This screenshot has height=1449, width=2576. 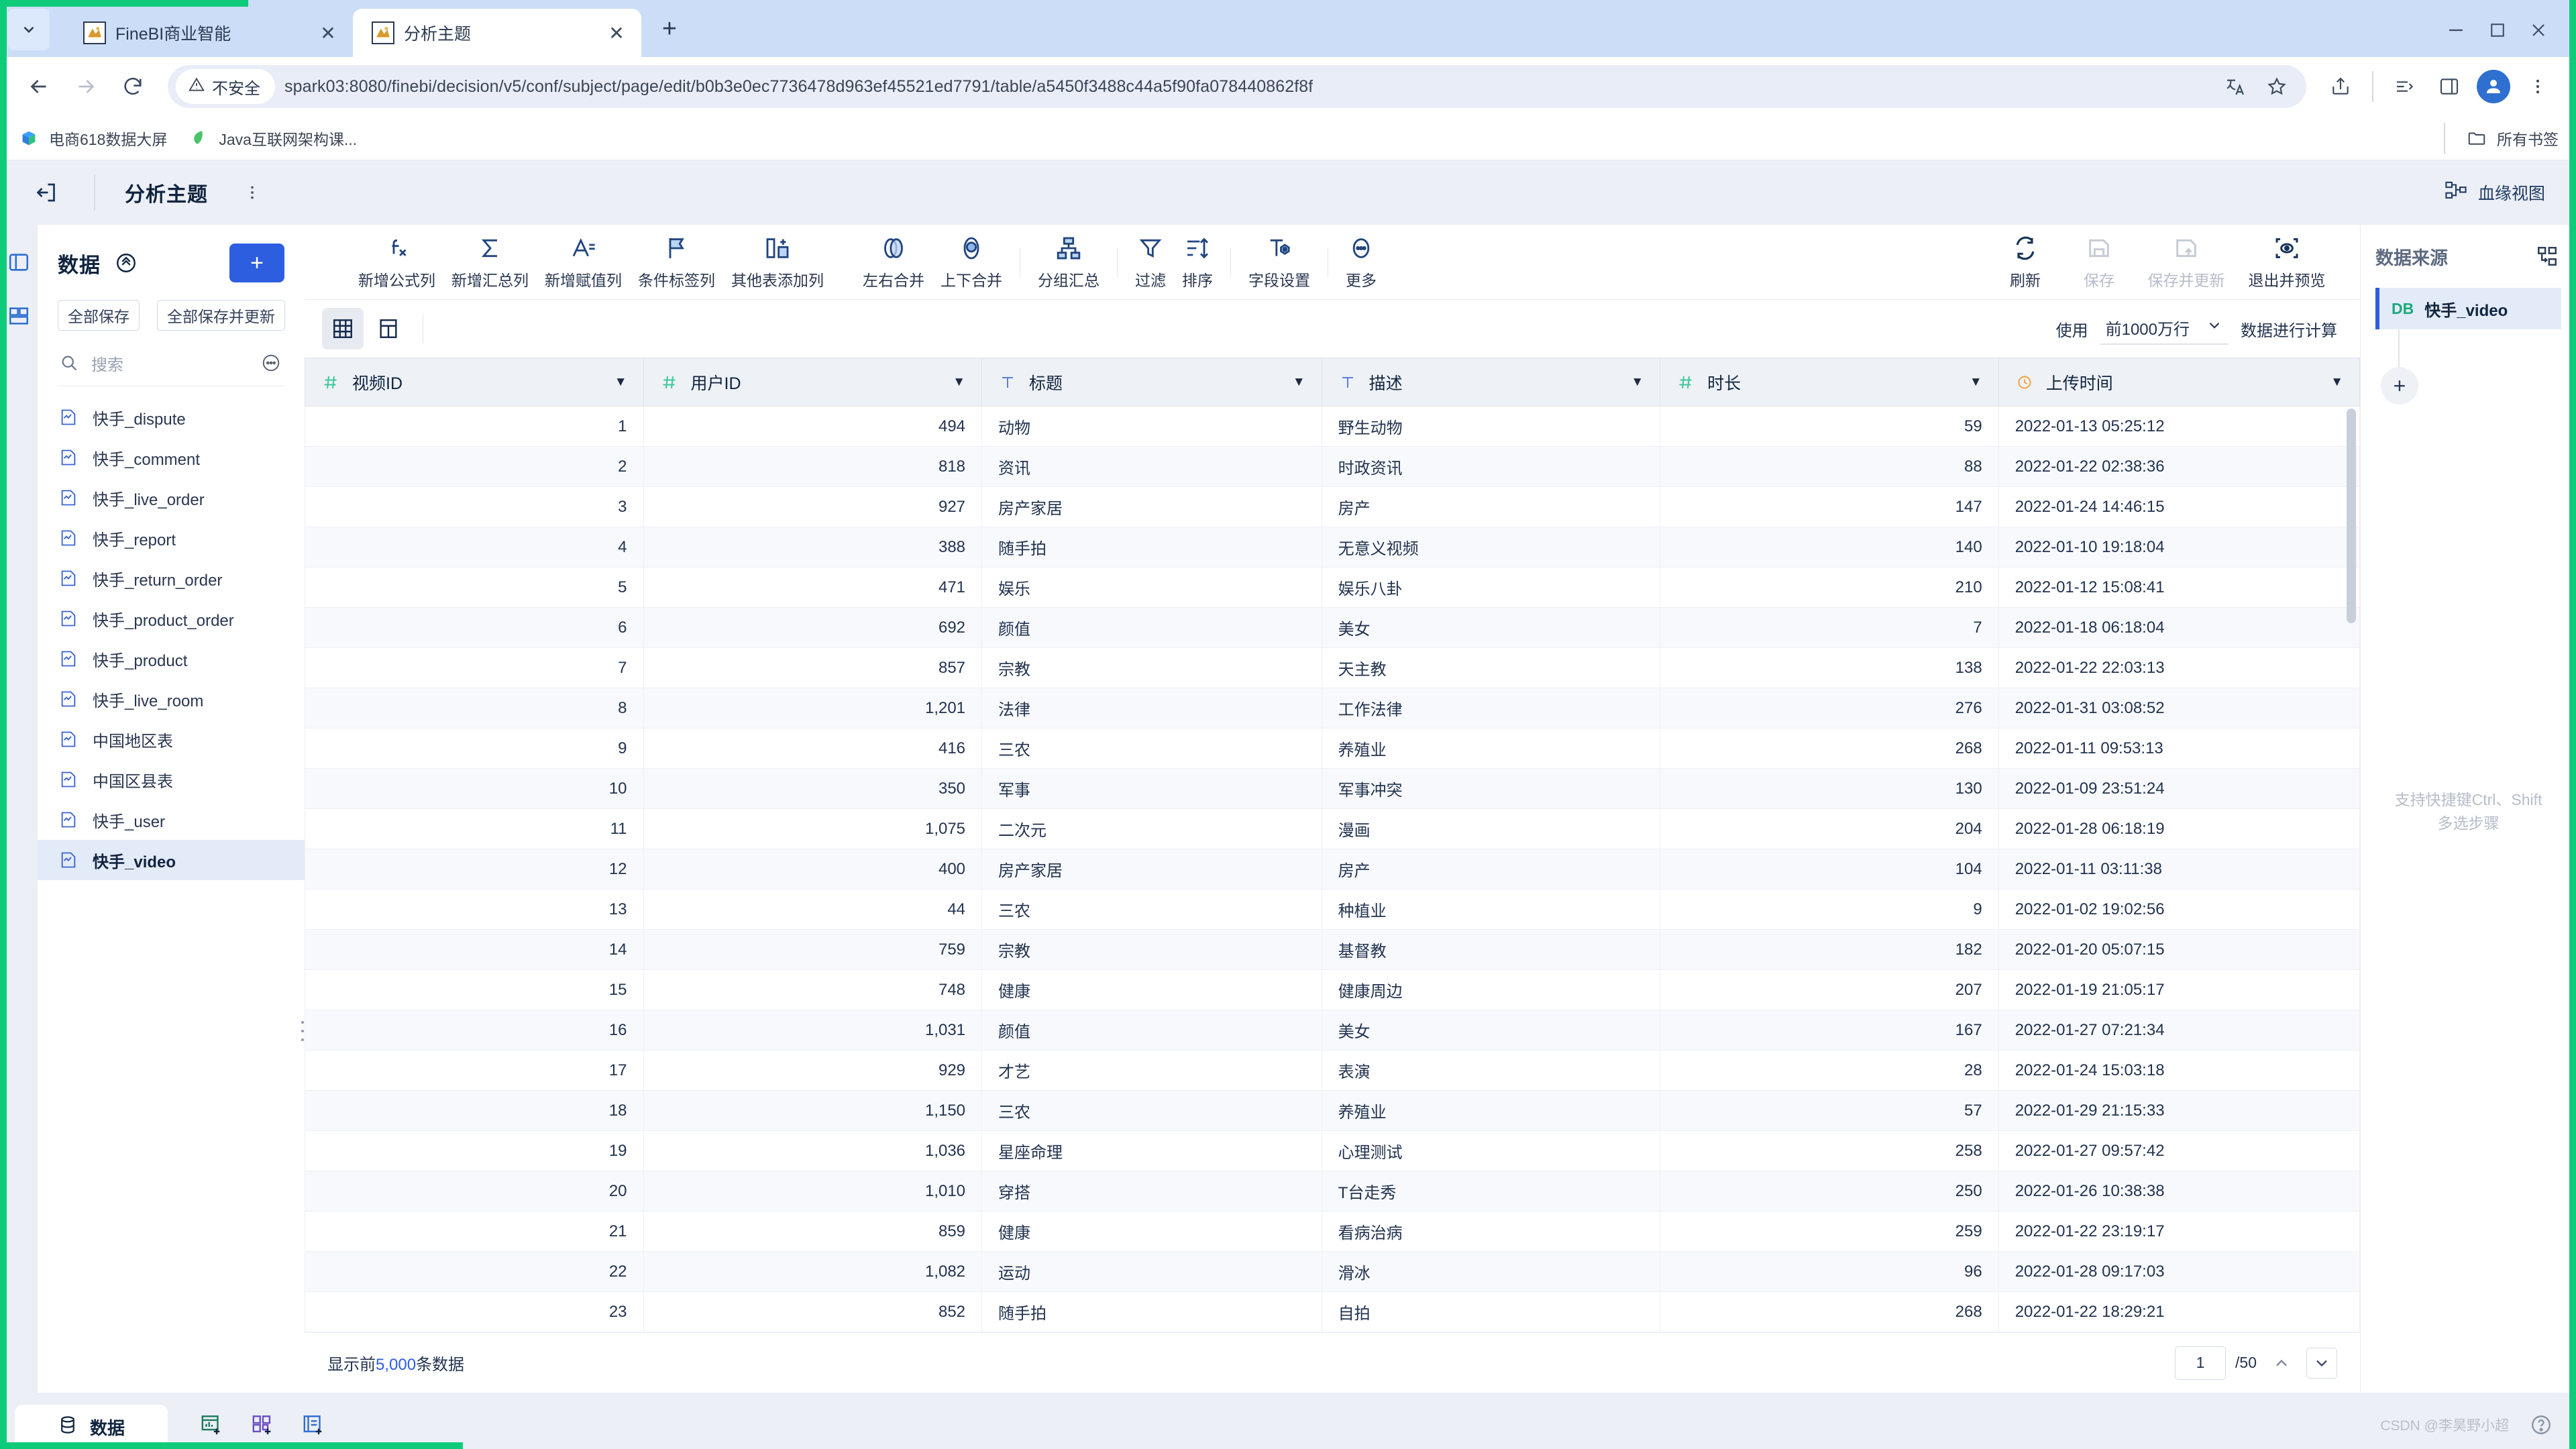 I want to click on table-list-item: 快手_dispute, so click(x=171, y=417).